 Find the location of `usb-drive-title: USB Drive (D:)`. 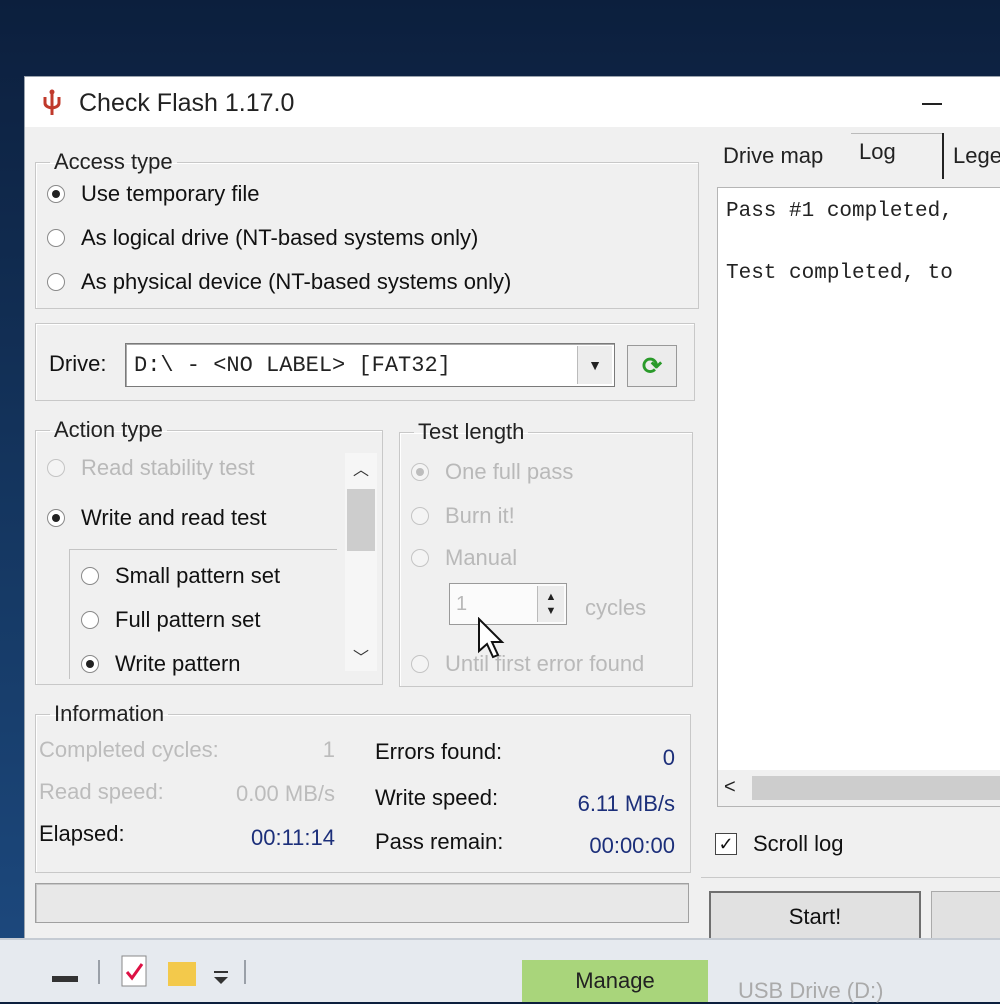

usb-drive-title: USB Drive (D:) is located at coordinates (811, 990).